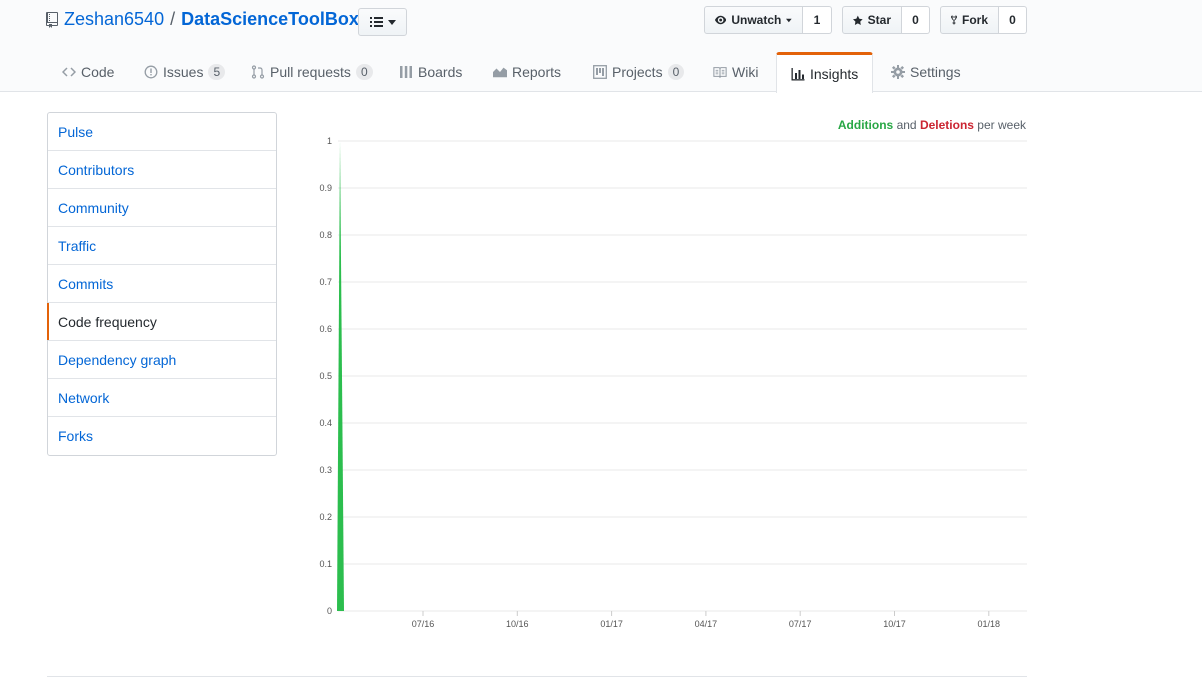  I want to click on repo-menu-button, so click(382, 22).